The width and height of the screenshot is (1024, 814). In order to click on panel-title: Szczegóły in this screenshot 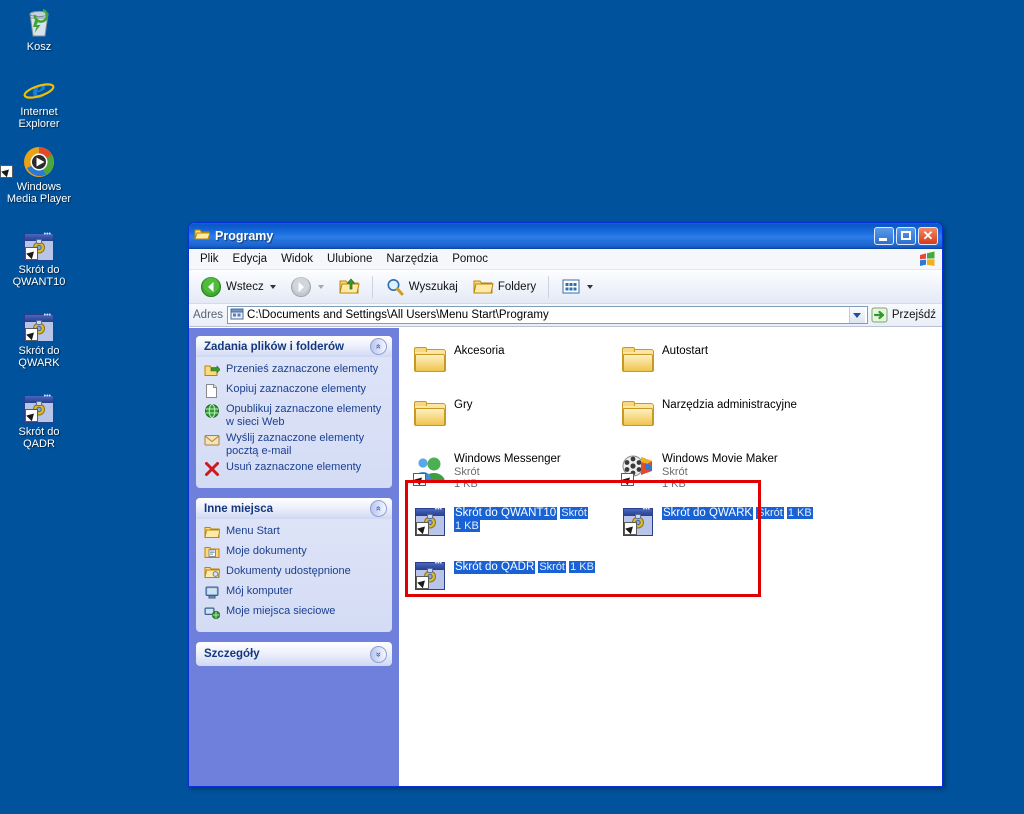, I will do `click(232, 654)`.